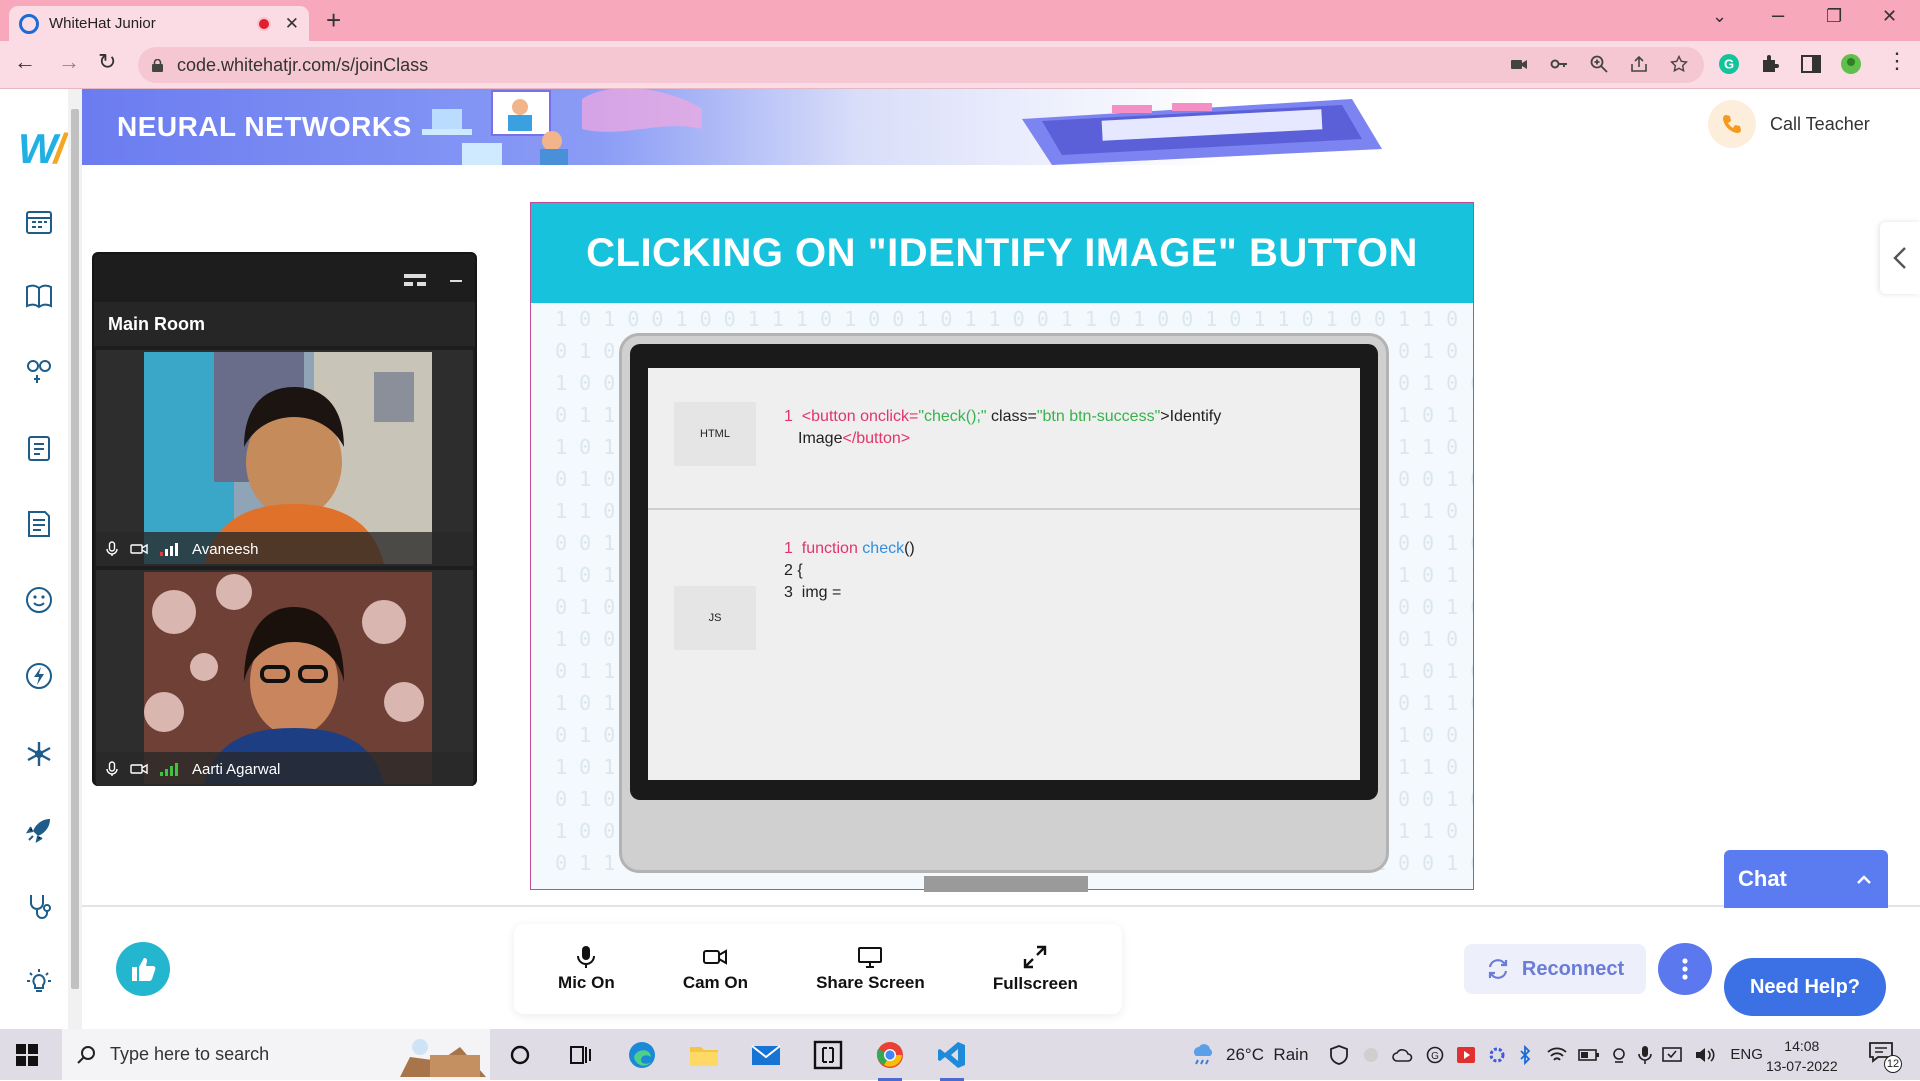 This screenshot has width=1920, height=1081. I want to click on mic-button: Mic On, so click(586, 969).